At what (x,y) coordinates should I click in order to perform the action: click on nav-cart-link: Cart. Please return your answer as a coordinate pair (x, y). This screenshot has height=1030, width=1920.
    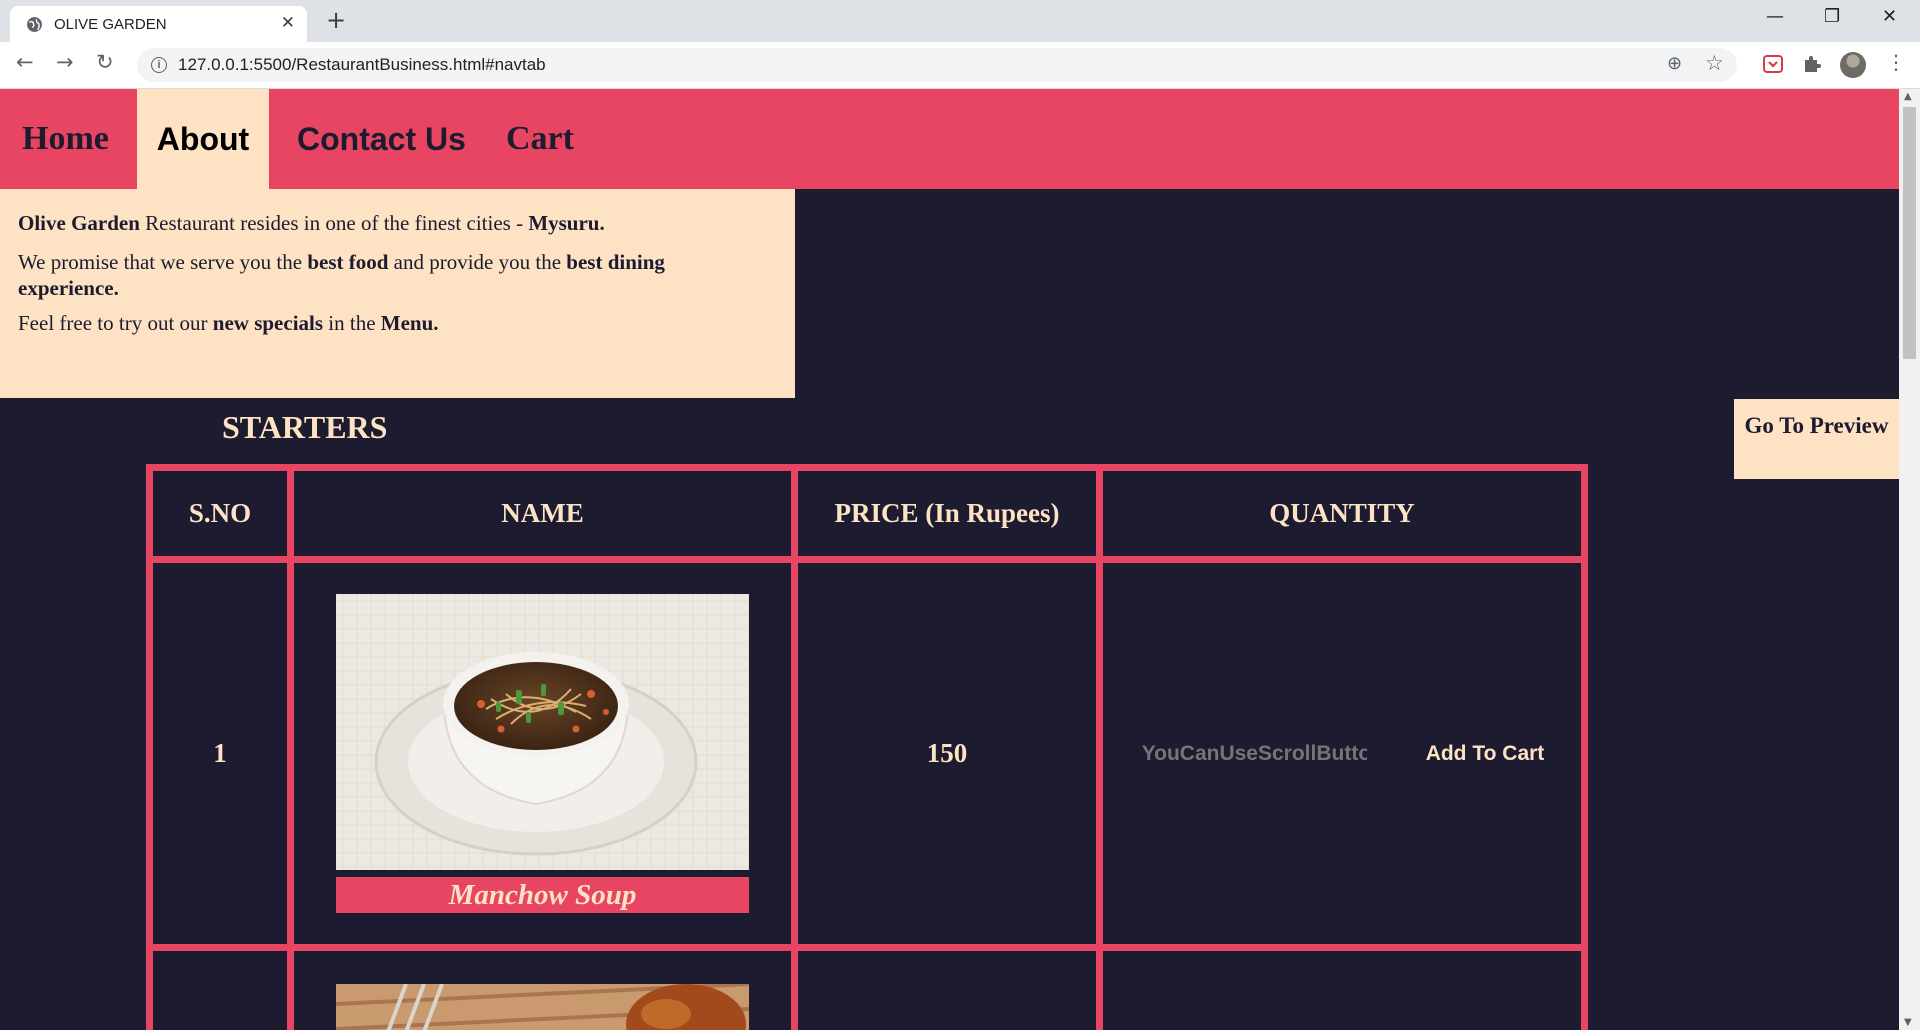
    Looking at the image, I should click on (540, 139).